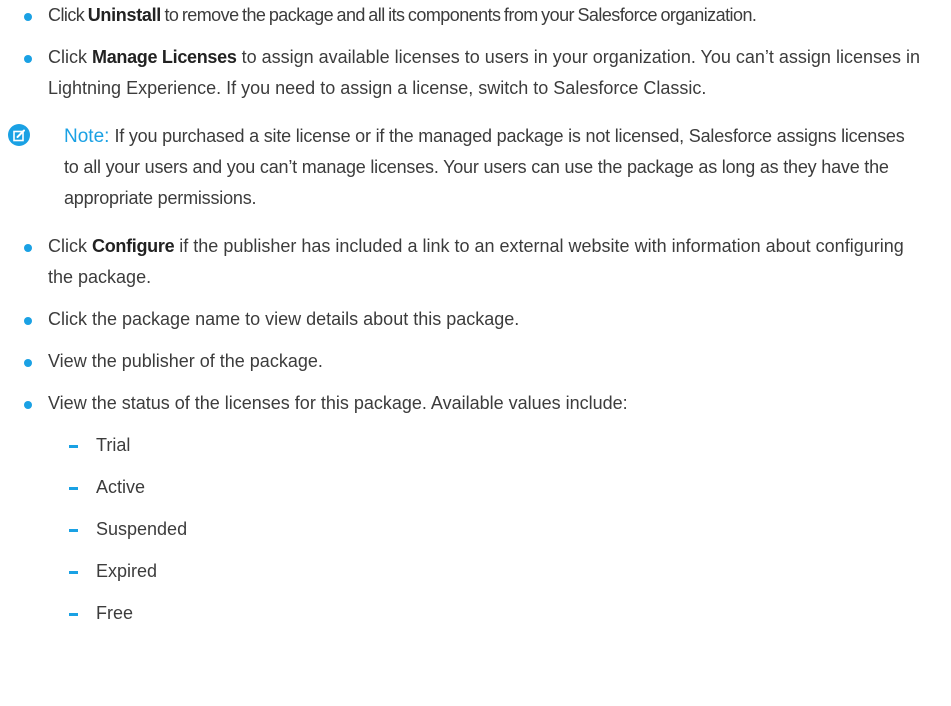  I want to click on configure-term: Configure, so click(133, 246).